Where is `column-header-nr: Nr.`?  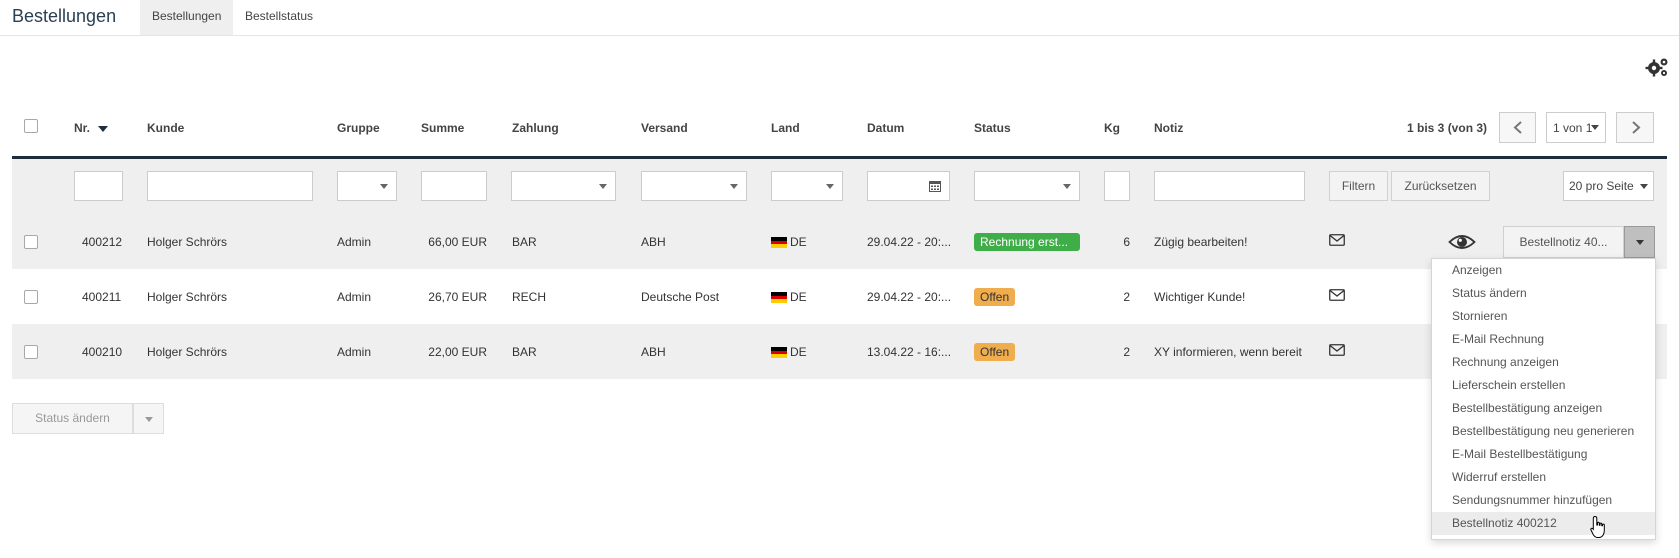 column-header-nr: Nr. is located at coordinates (91, 128).